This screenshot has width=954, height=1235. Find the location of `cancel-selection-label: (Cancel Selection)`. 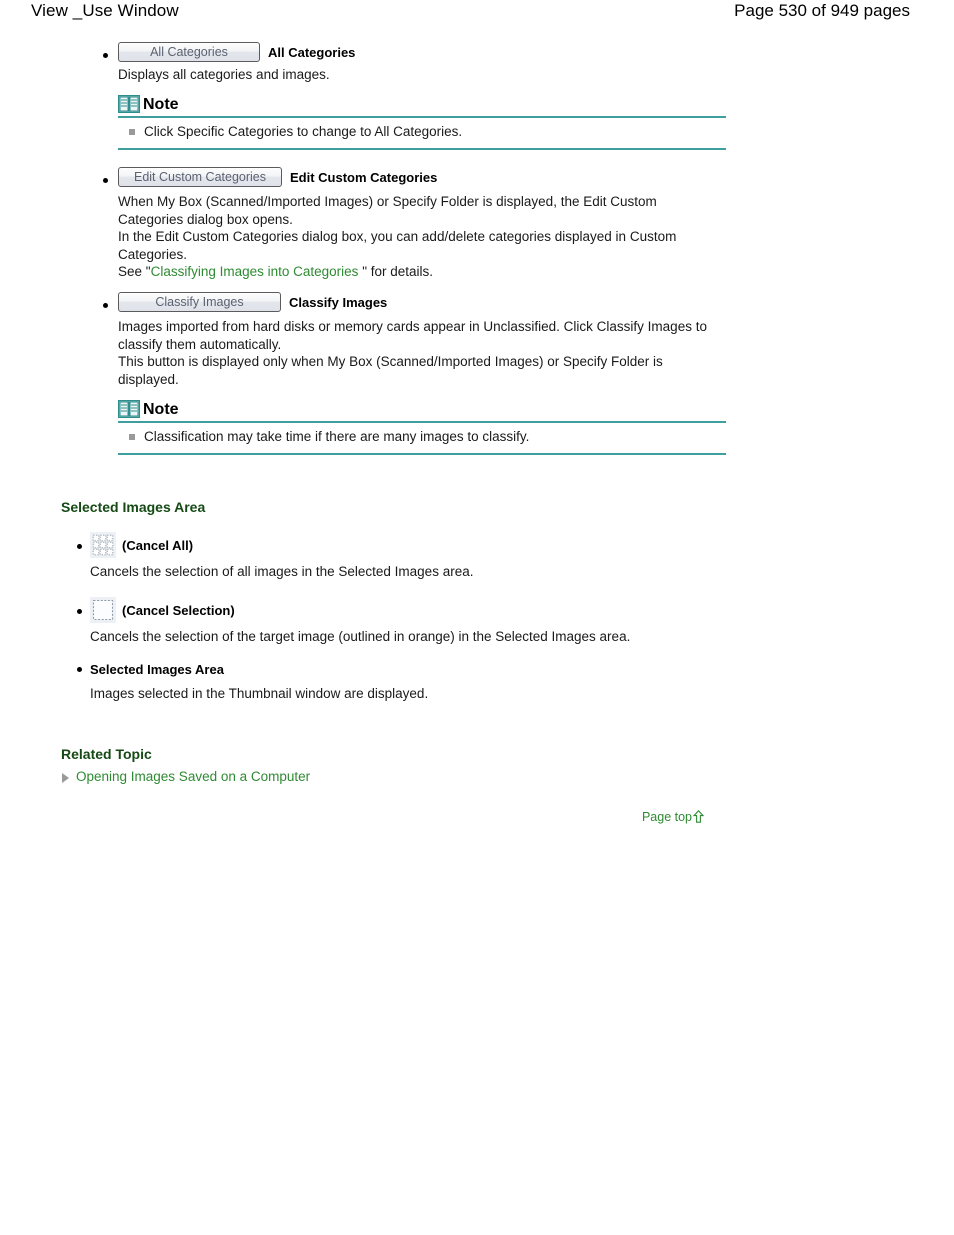

cancel-selection-label: (Cancel Selection) is located at coordinates (178, 610).